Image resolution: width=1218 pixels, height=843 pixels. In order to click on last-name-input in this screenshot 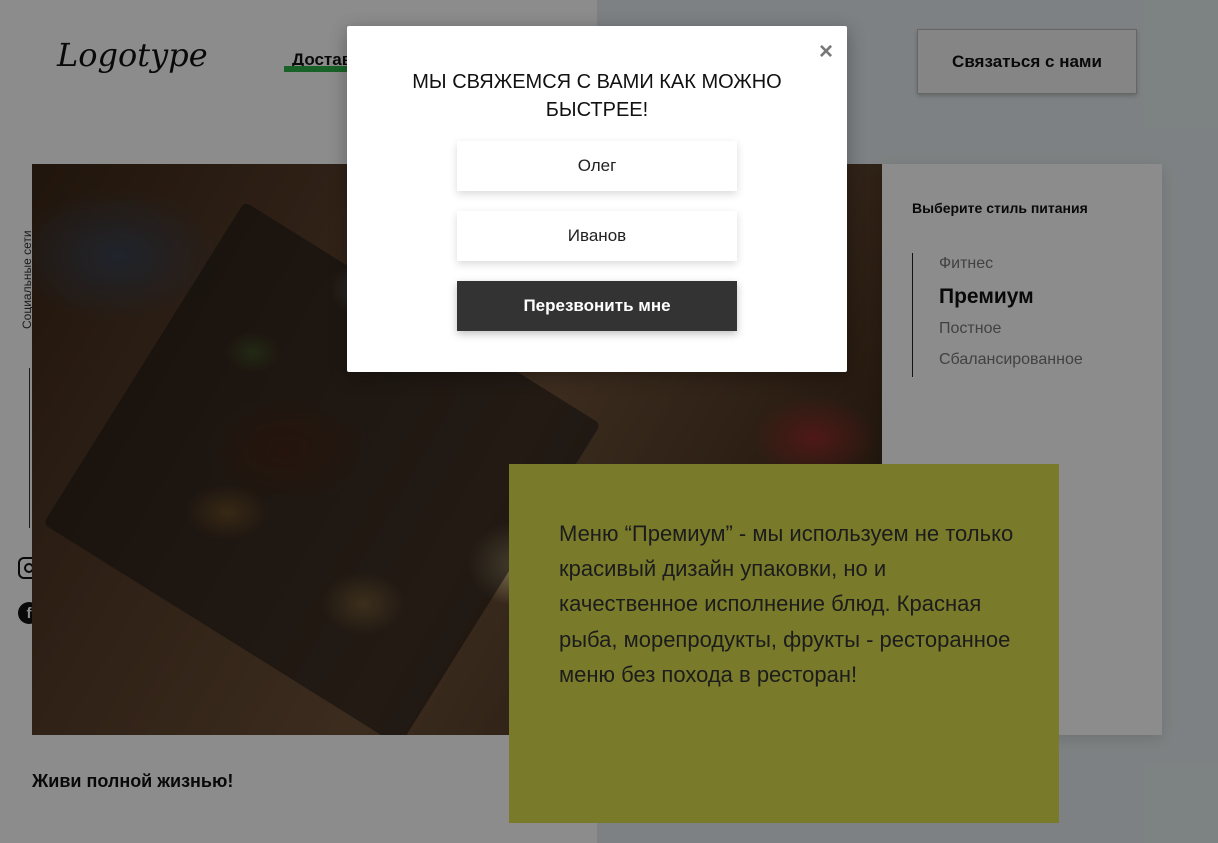, I will do `click(597, 236)`.